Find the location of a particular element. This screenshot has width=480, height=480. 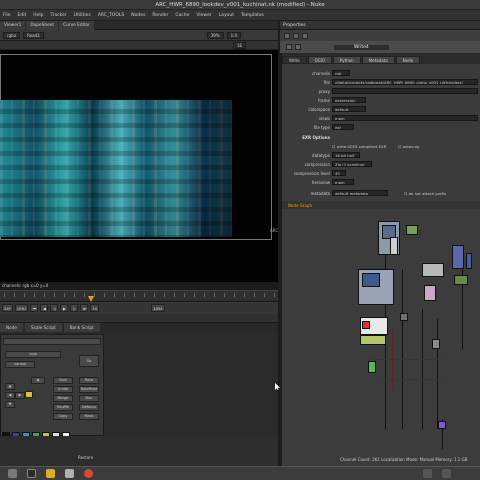

menu-edit: Edit is located at coordinates (22, 15).